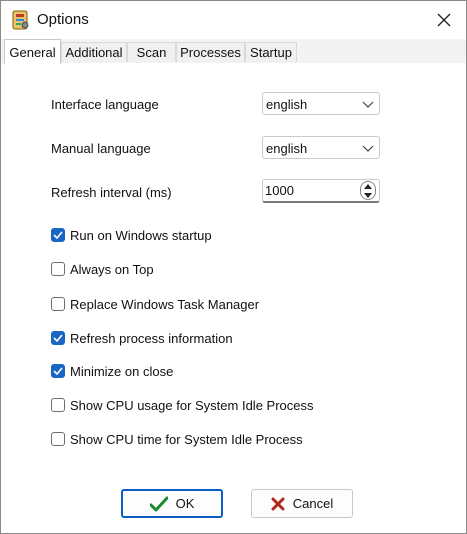 This screenshot has width=467, height=534. I want to click on cancel-button: Cancel, so click(302, 503).